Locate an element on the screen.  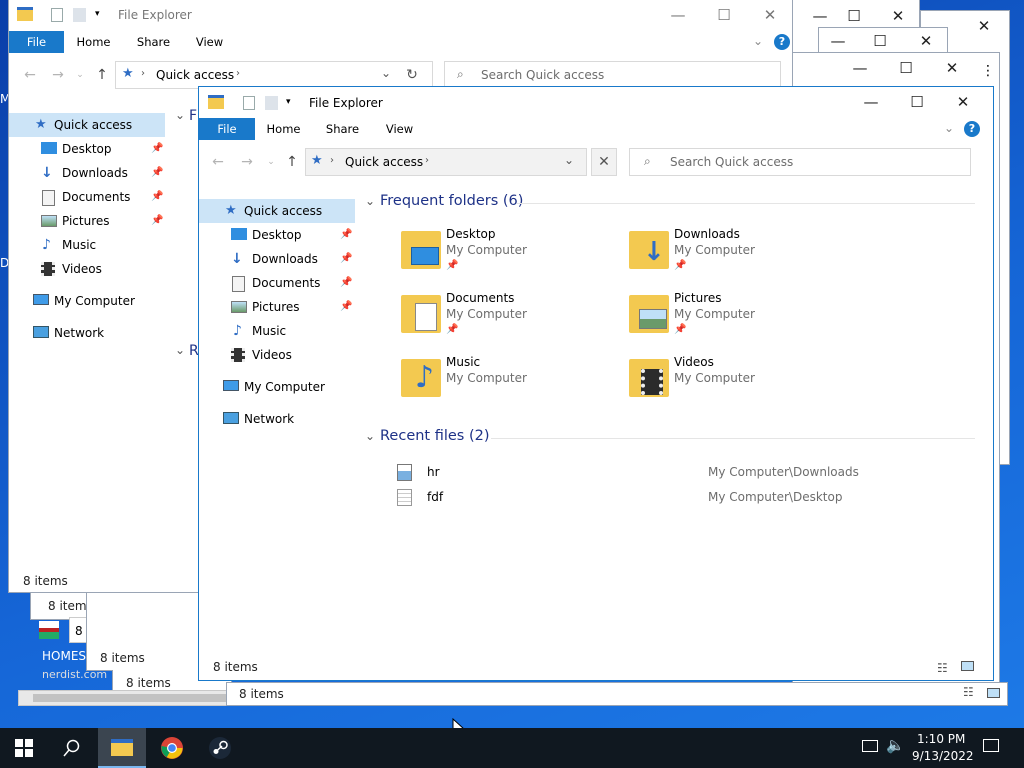
folder-tile-pictures: Pictures My Computer 📌 is located at coordinates (737, 317).